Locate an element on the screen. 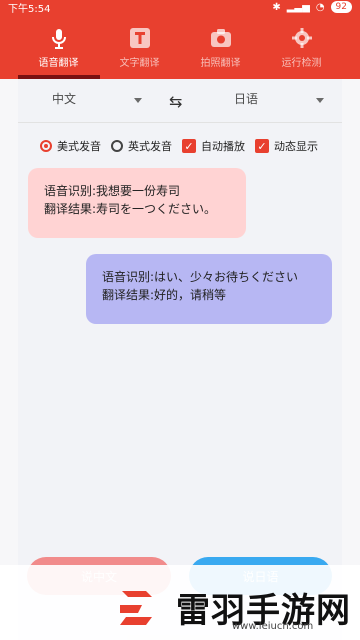 The height and width of the screenshot is (640, 360). battery-badge: 92 is located at coordinates (341, 7).